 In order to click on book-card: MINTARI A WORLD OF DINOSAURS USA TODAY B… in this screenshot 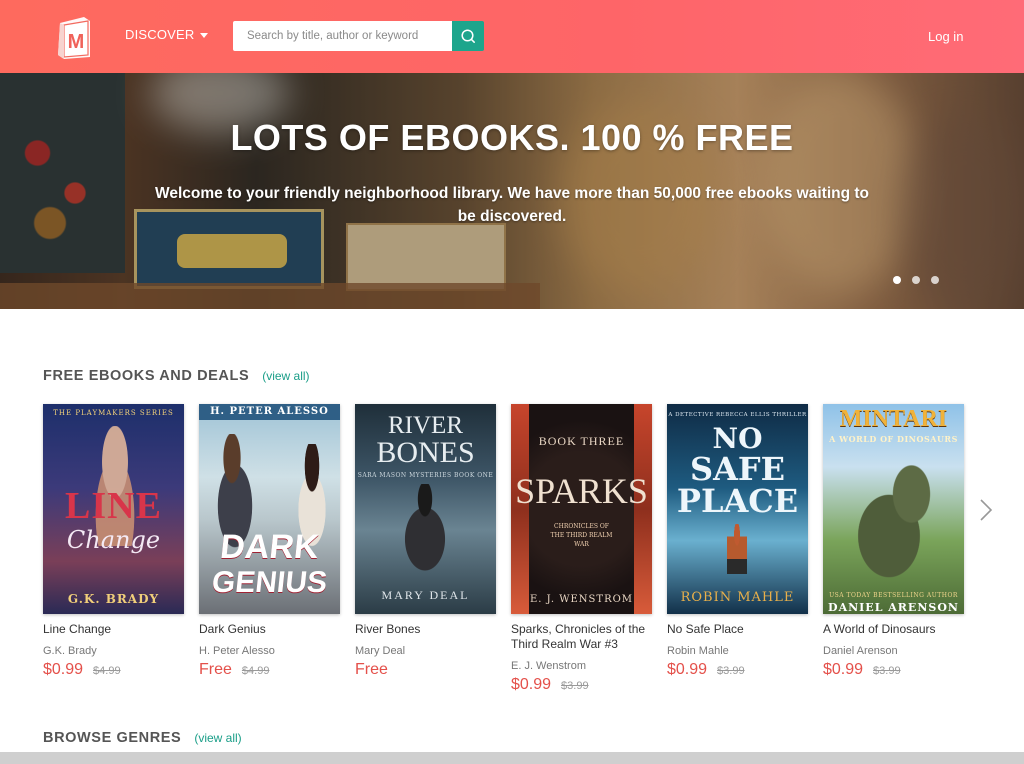, I will do `click(893, 541)`.